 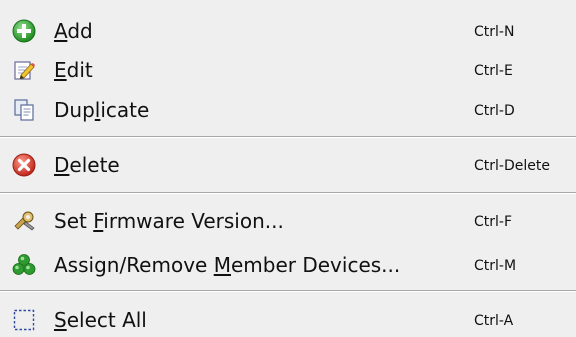 I want to click on menu-item-select-all: Select All Ctrl-A, so click(x=288, y=321).